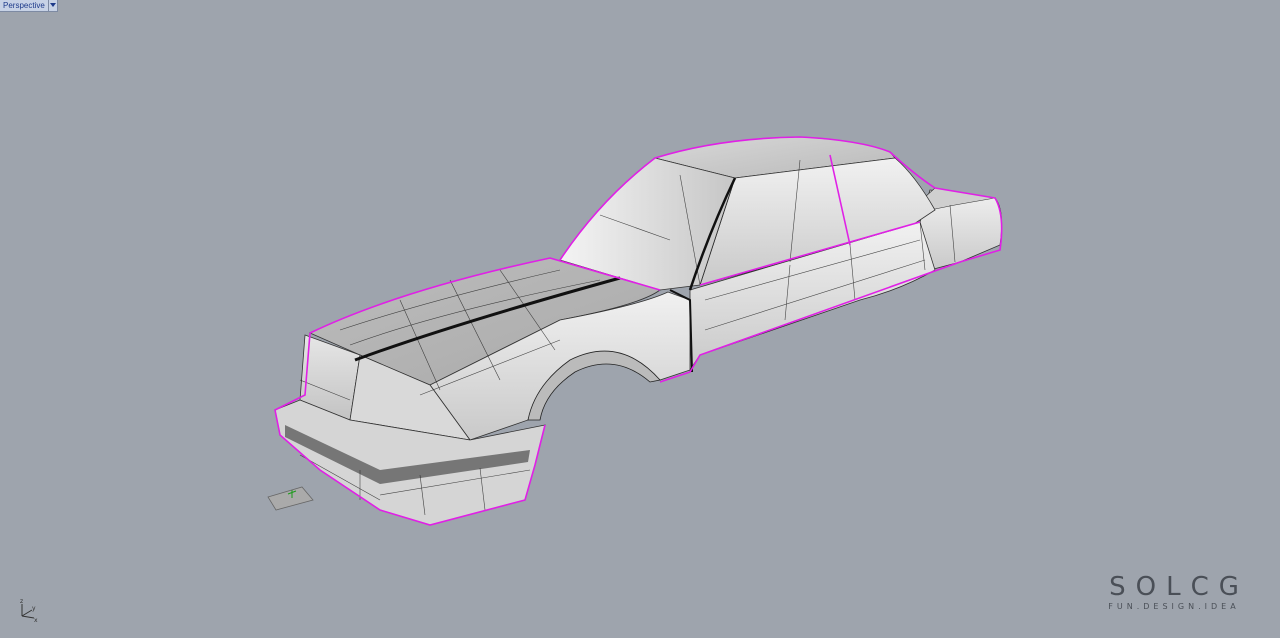 Image resolution: width=1280 pixels, height=638 pixels. What do you see at coordinates (24, 5) in the screenshot?
I see `viewport-title-label: Perspective` at bounding box center [24, 5].